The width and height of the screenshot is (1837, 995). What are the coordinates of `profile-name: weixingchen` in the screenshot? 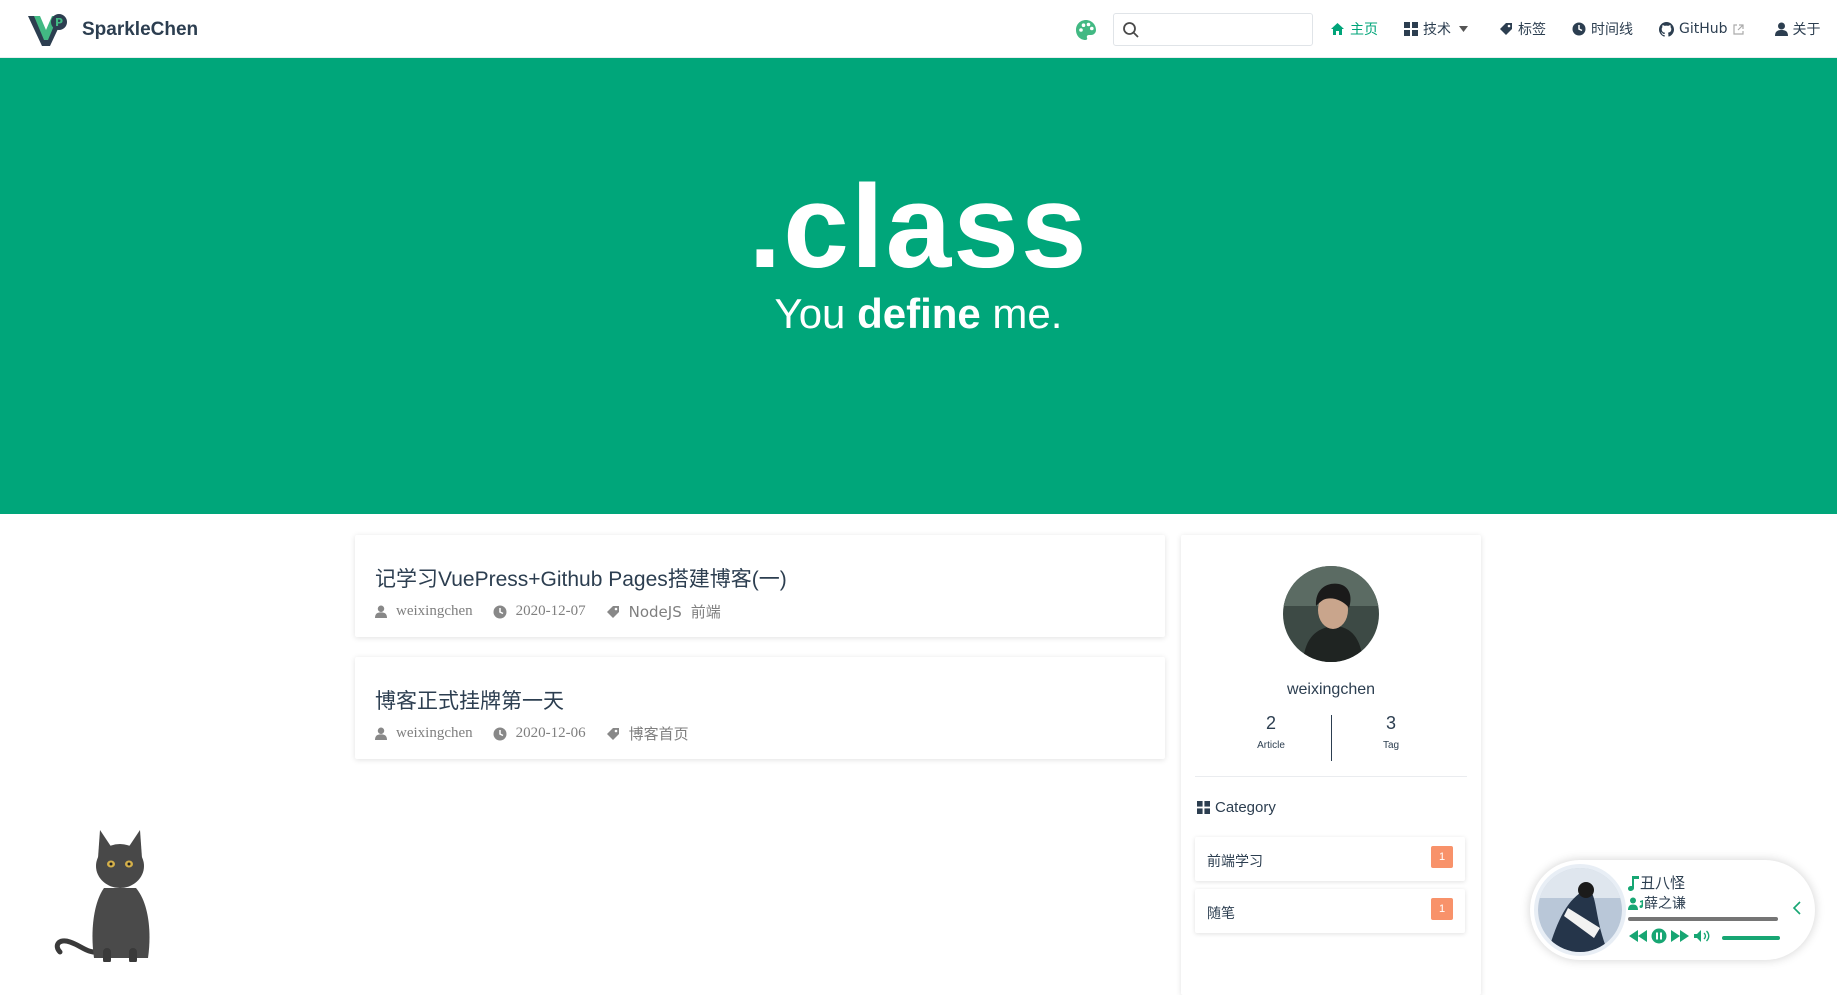 It's located at (1331, 689).